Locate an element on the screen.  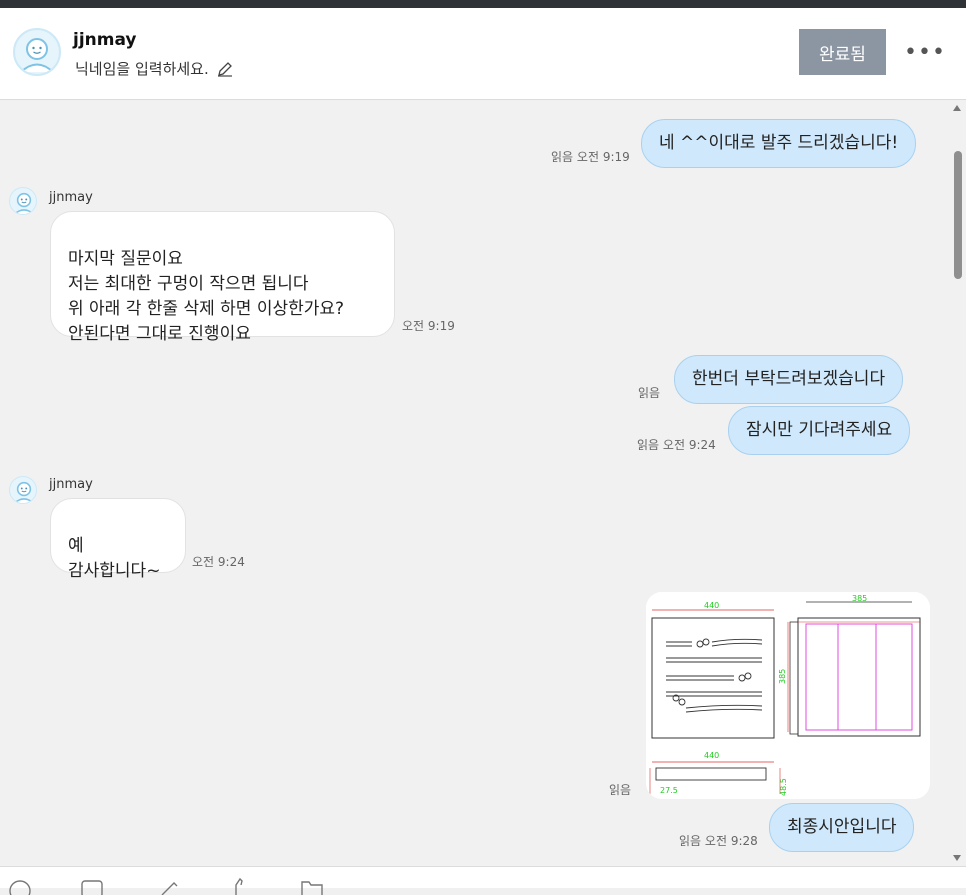
drawing-image: 440 385 385 440 27.5 48.5 is located at coordinates (788, 695).